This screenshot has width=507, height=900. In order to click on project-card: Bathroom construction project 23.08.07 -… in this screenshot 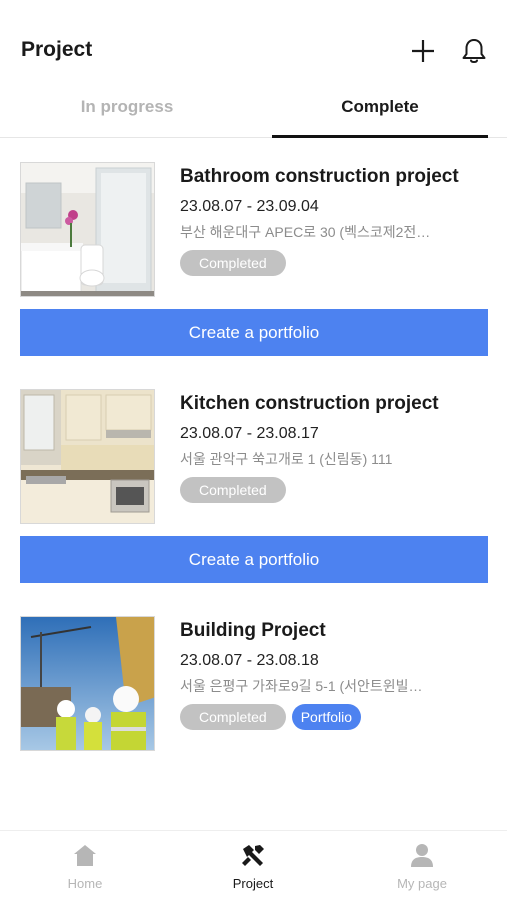, I will do `click(254, 229)`.